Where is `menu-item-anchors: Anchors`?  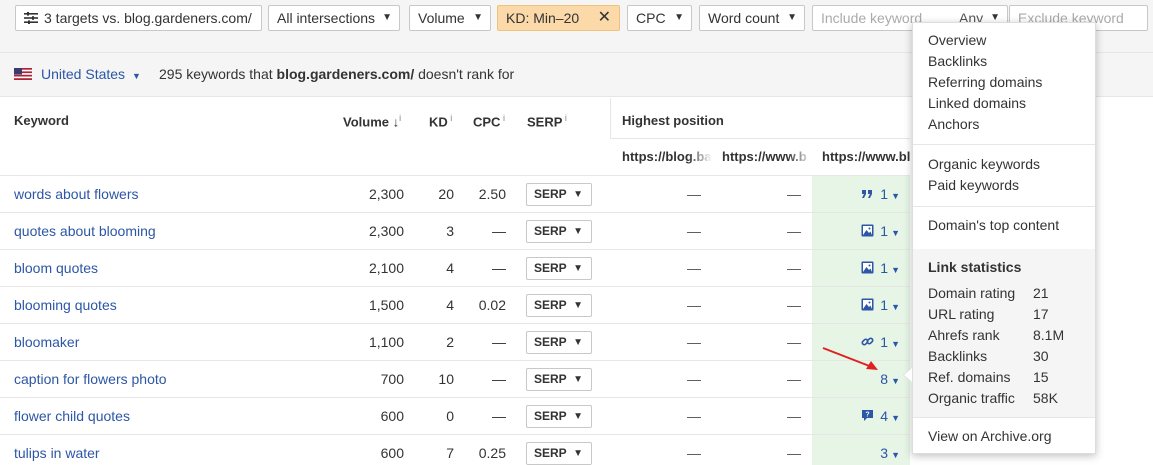 menu-item-anchors: Anchors is located at coordinates (953, 124).